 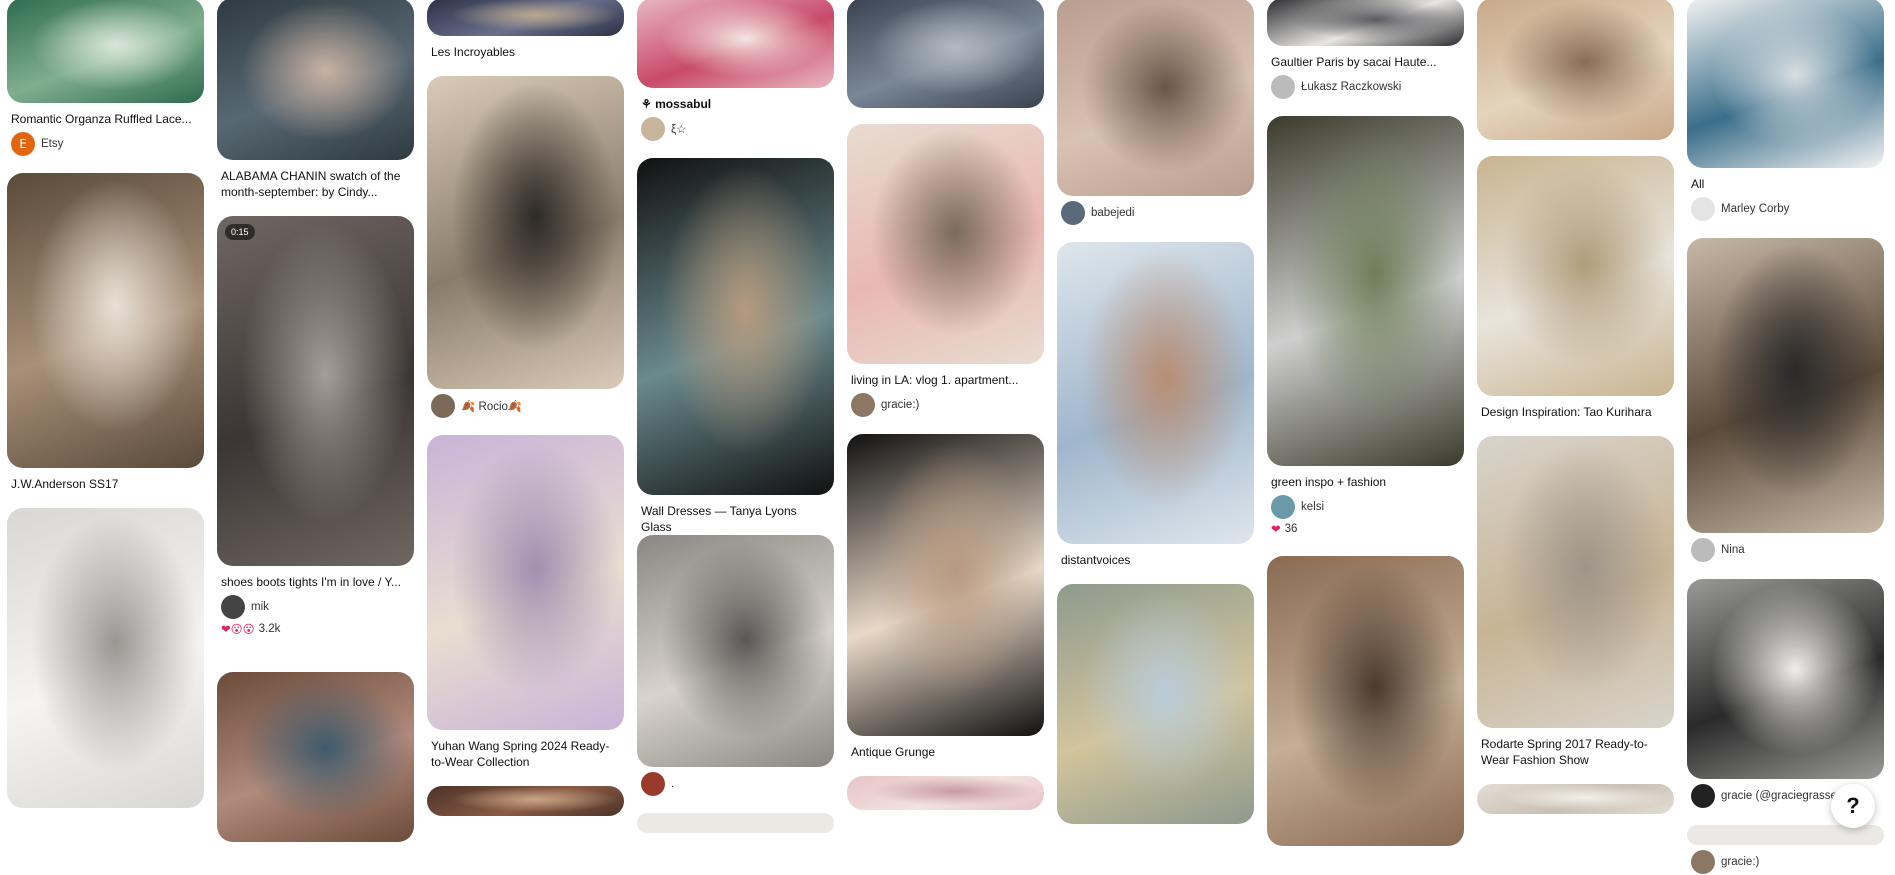 What do you see at coordinates (105, 144) in the screenshot?
I see `pin-creator: E Etsy` at bounding box center [105, 144].